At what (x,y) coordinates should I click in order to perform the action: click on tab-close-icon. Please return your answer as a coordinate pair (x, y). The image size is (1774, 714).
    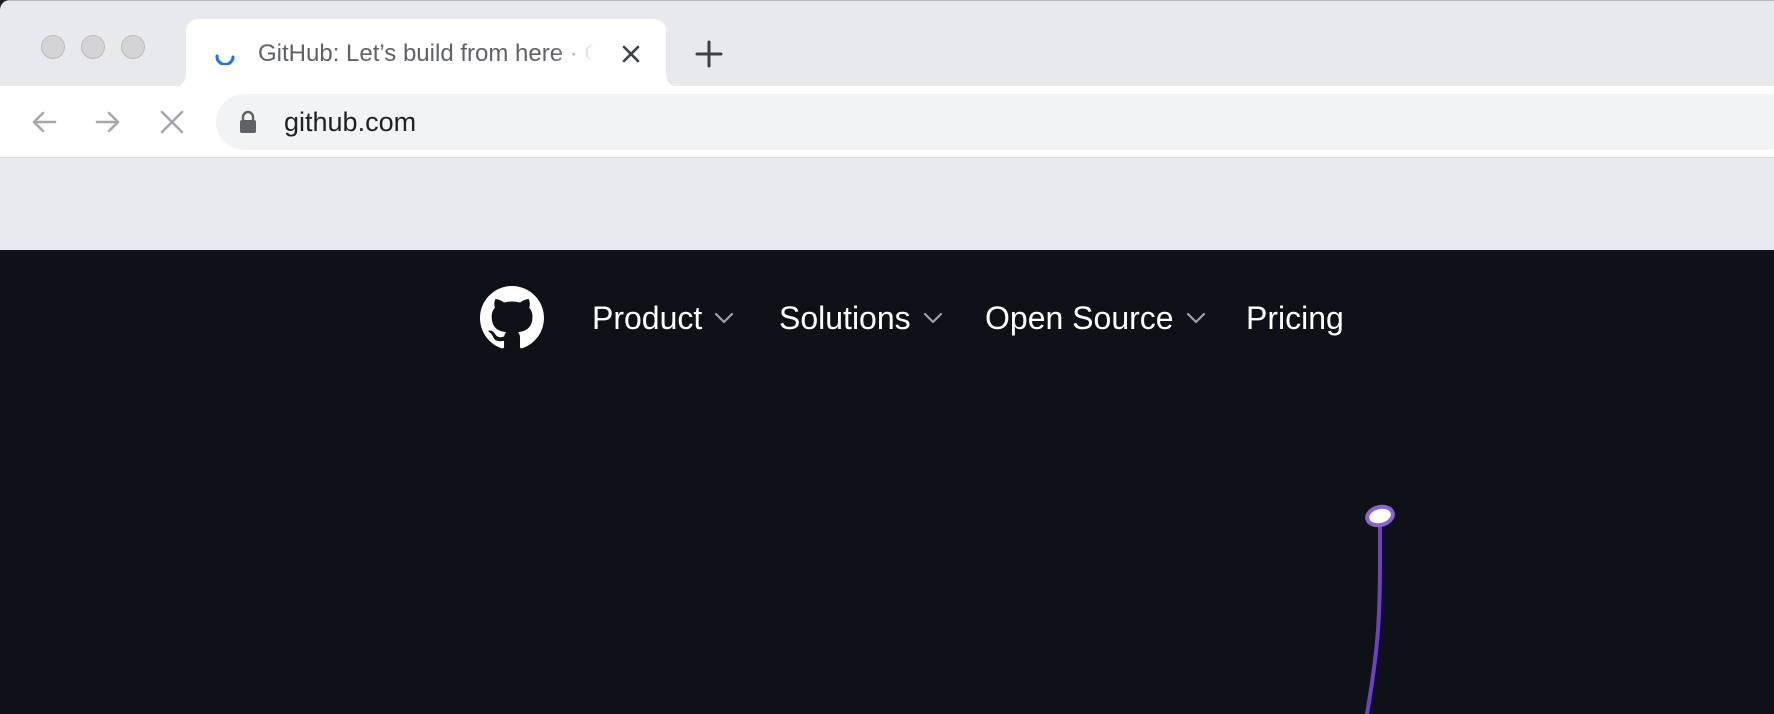
    Looking at the image, I should click on (631, 54).